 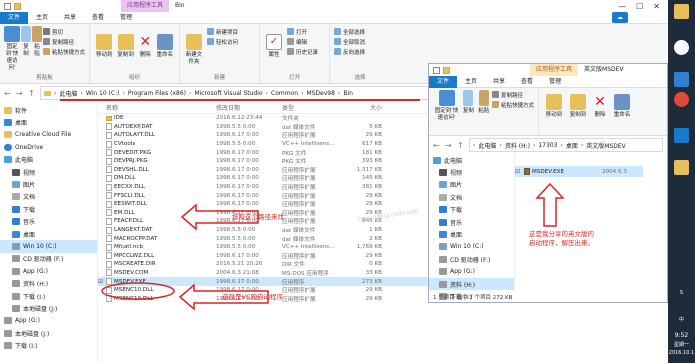 What do you see at coordinates (622, 6) in the screenshot?
I see `minimize-button: —` at bounding box center [622, 6].